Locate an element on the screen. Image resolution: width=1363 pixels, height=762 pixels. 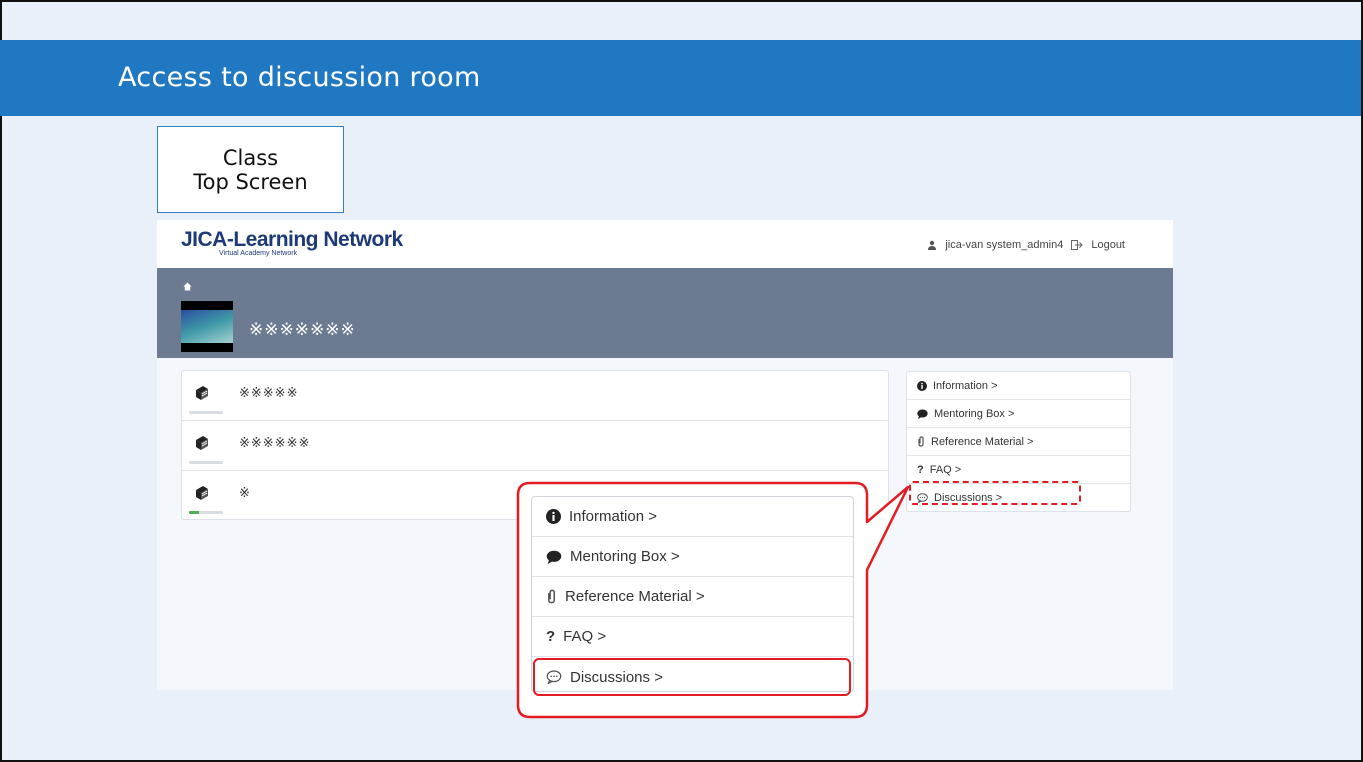
zoomed-menu-mentoring-box: Mentoring Box > is located at coordinates (692, 557).